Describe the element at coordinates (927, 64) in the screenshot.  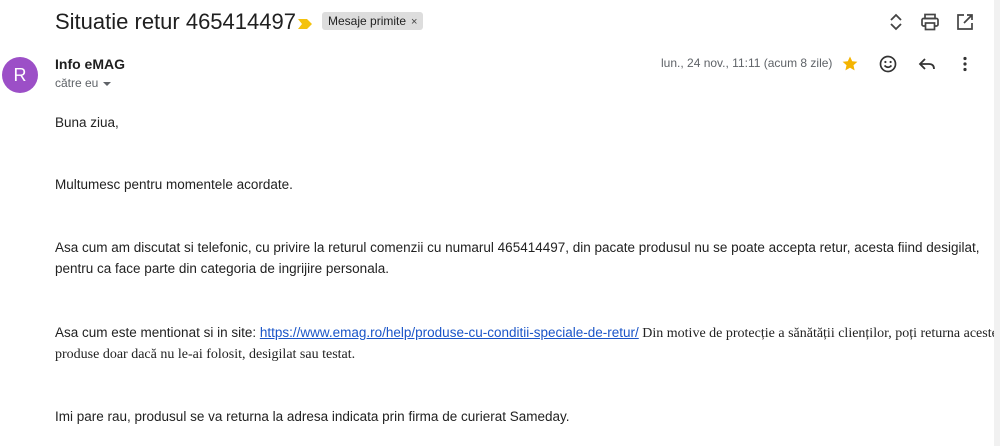
I see `reply-icon` at that location.